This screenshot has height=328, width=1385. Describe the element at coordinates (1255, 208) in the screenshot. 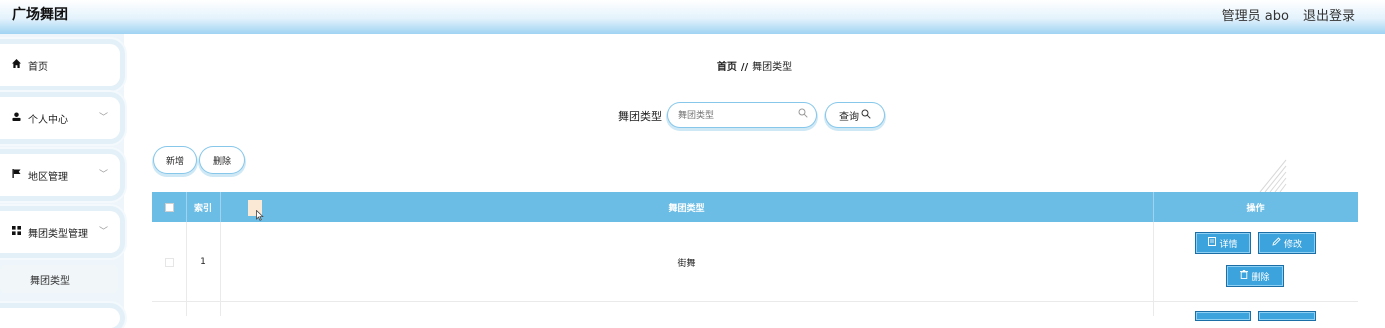

I see `column-header-actions: 操作` at that location.